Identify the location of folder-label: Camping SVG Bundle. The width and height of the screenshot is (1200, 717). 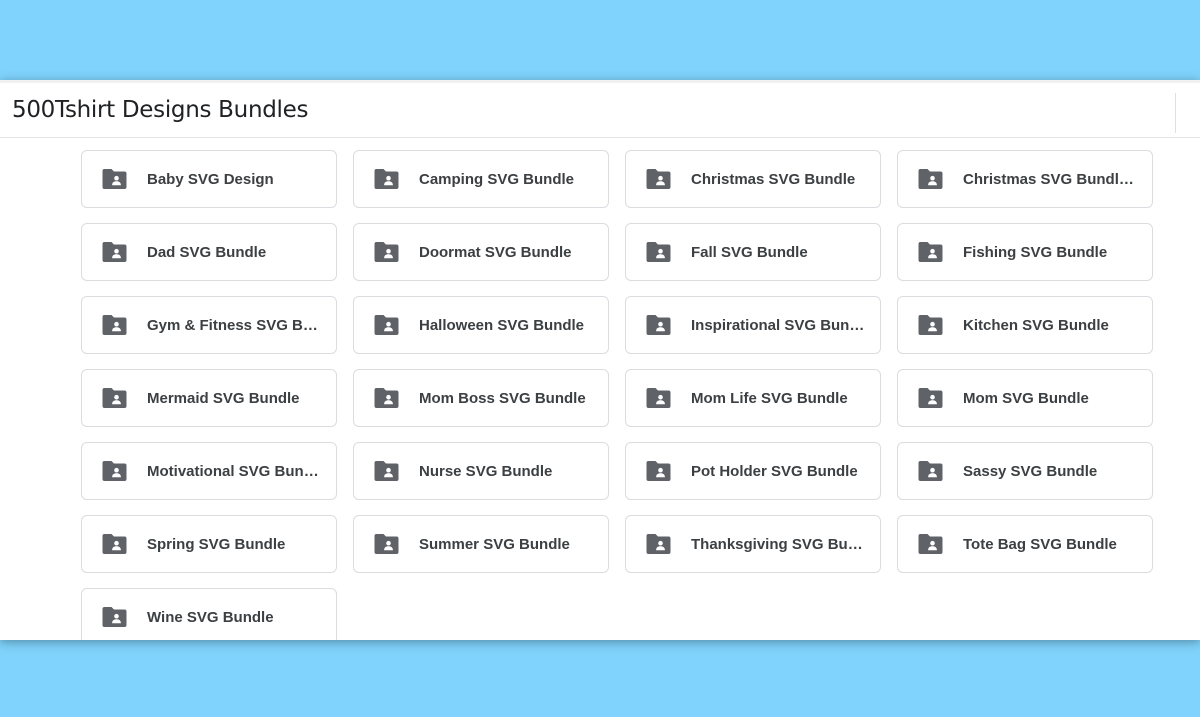
(497, 179).